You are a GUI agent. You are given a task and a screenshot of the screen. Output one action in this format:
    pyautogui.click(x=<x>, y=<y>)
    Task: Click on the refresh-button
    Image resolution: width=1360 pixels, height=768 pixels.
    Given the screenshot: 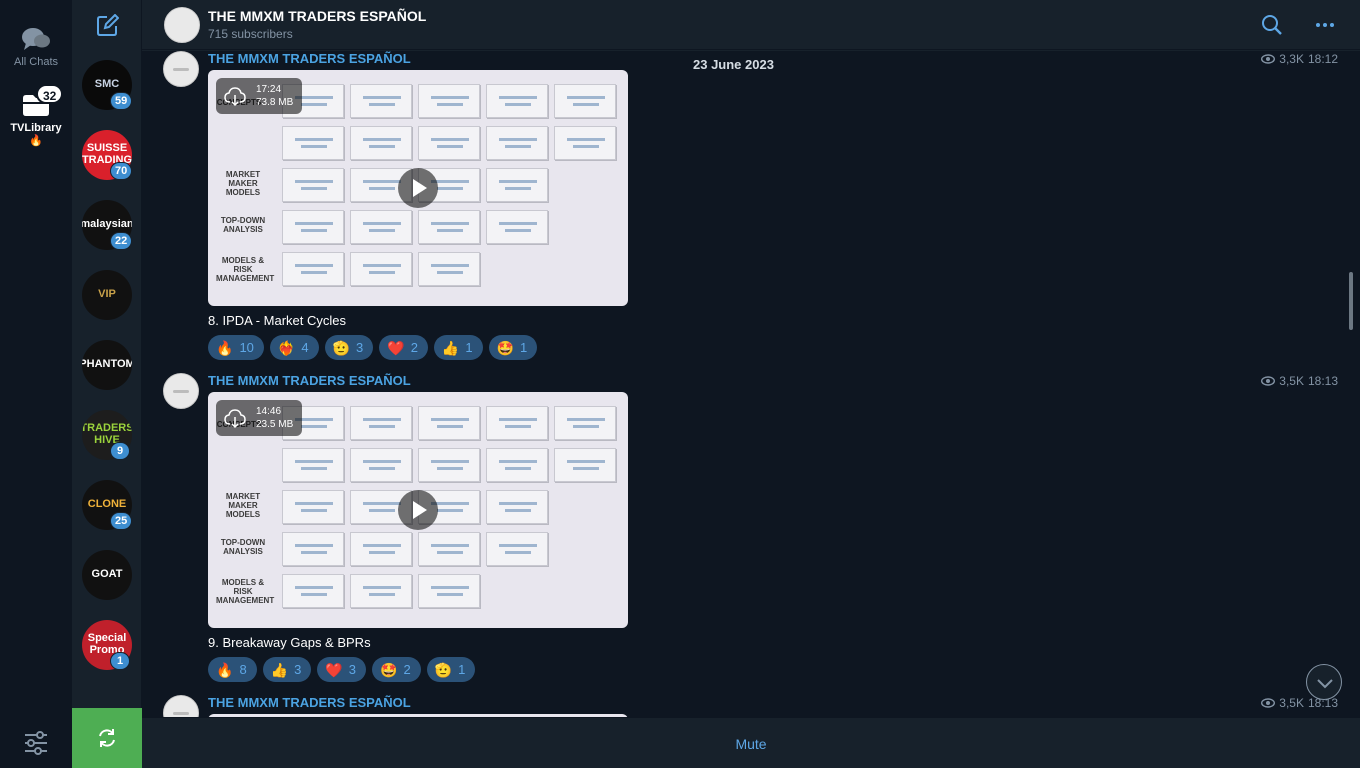 What is the action you would take?
    pyautogui.click(x=107, y=738)
    